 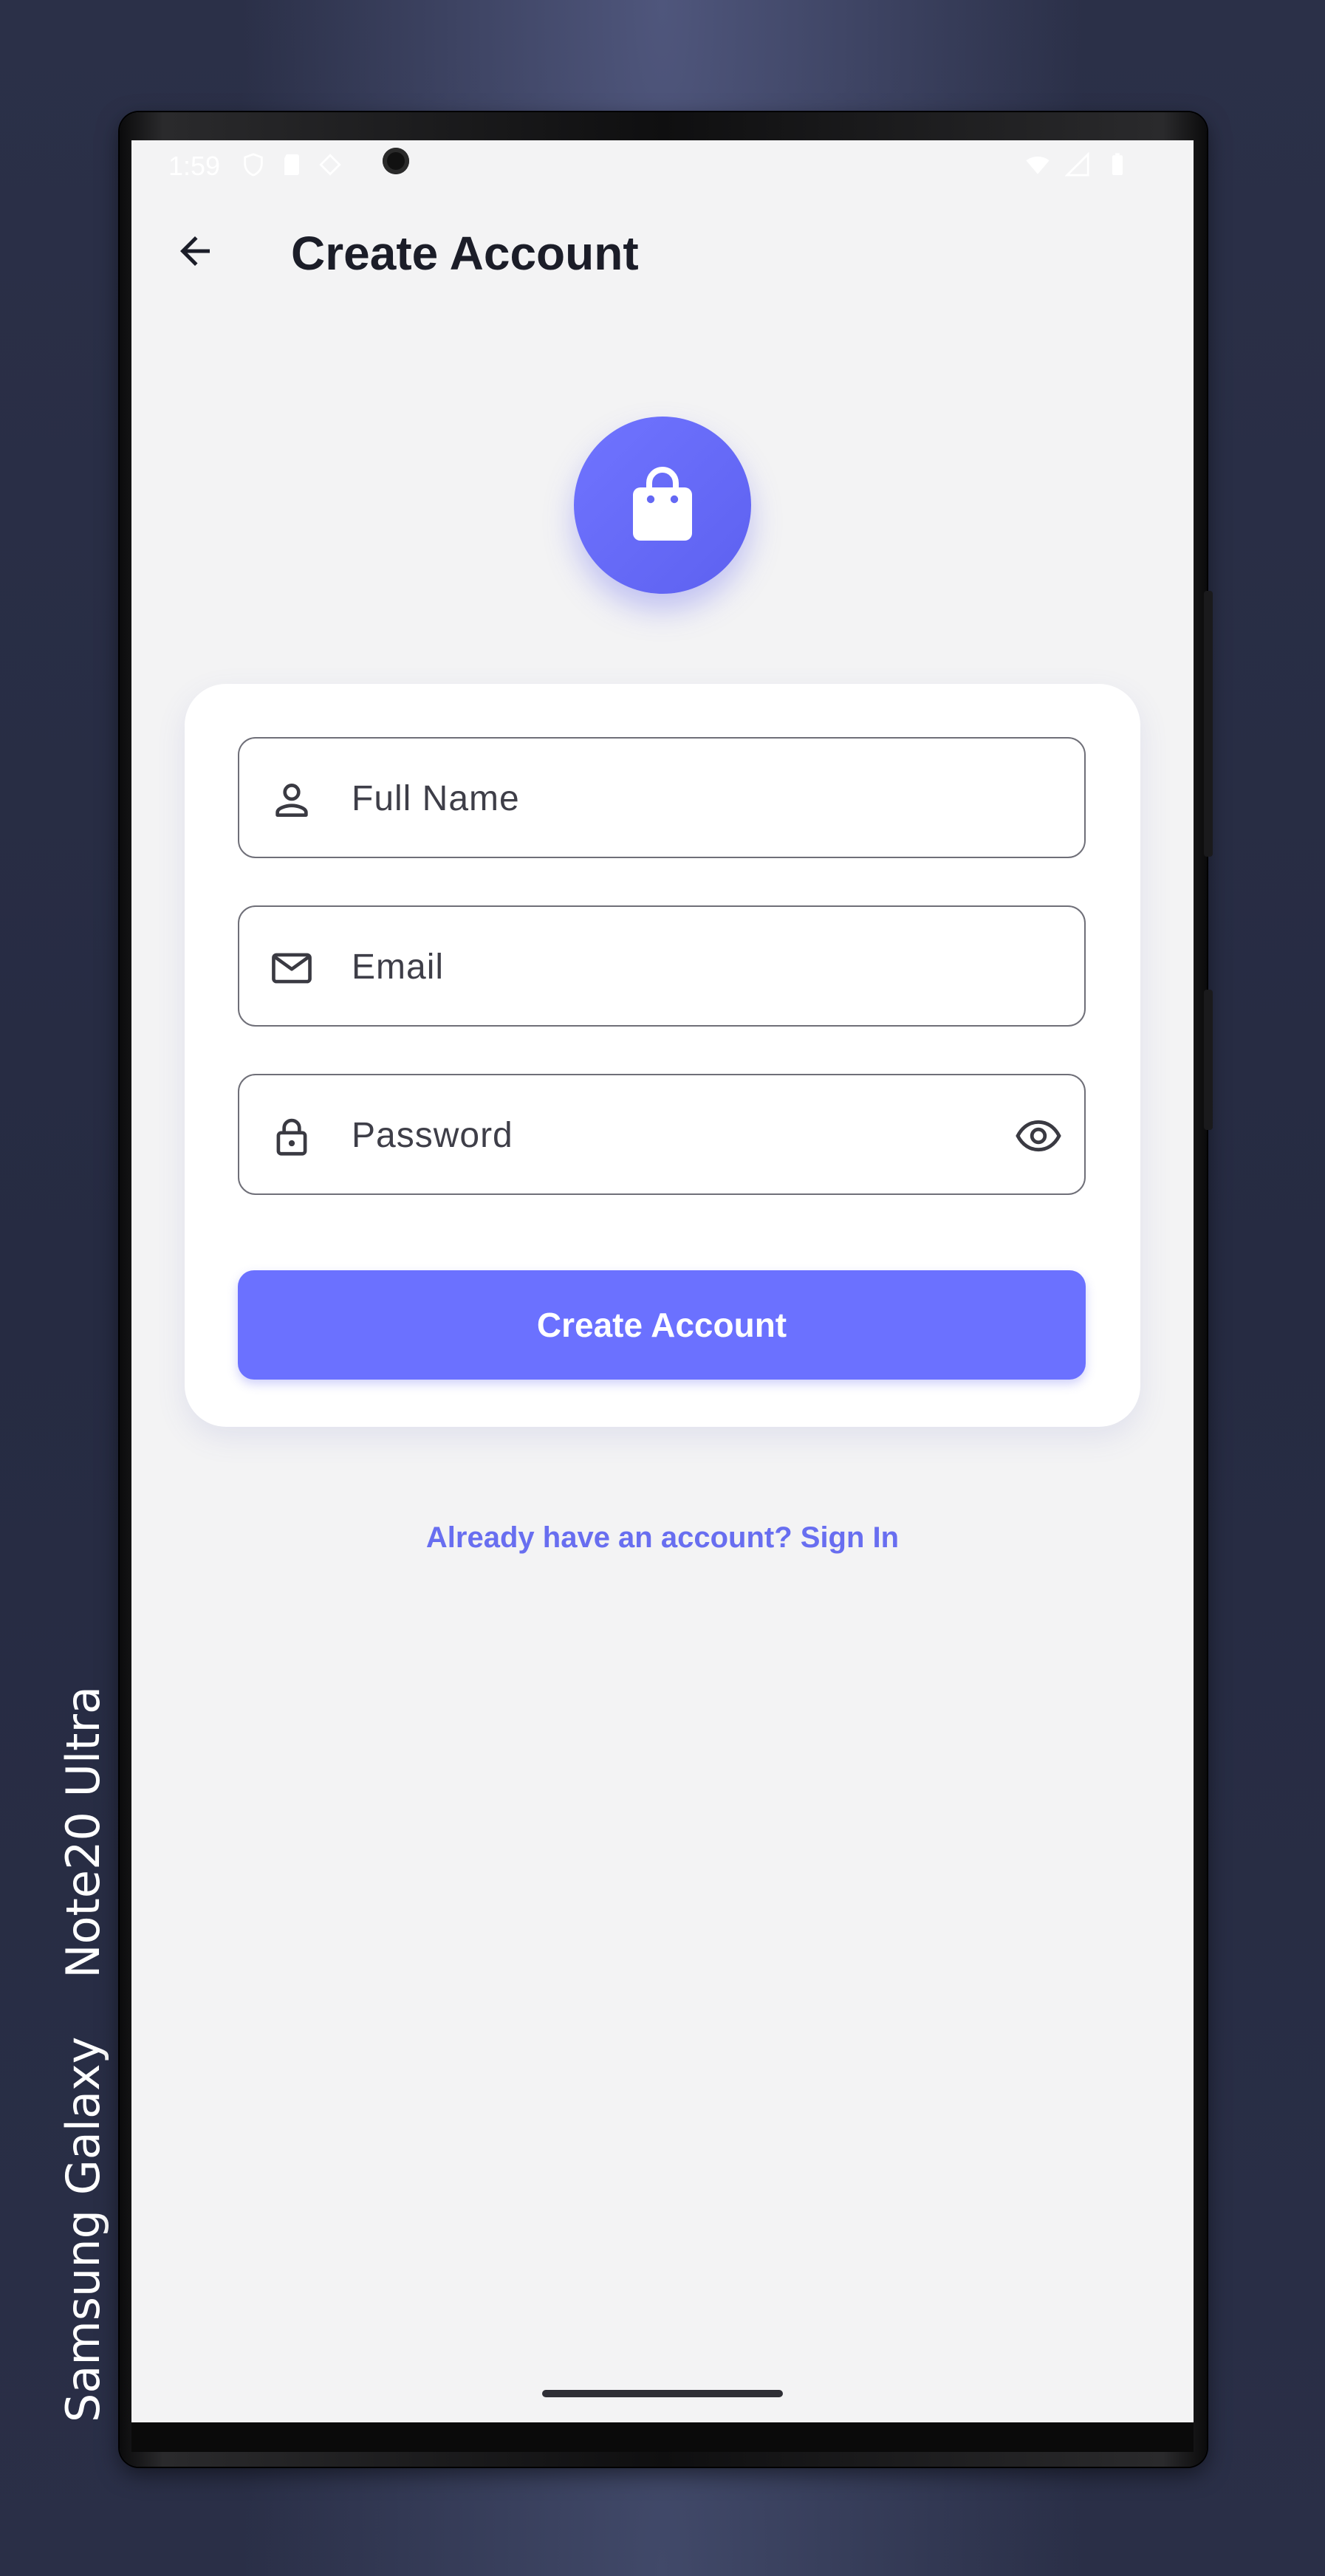 I want to click on device-label-model: Note20 Ultra, so click(x=83, y=1832).